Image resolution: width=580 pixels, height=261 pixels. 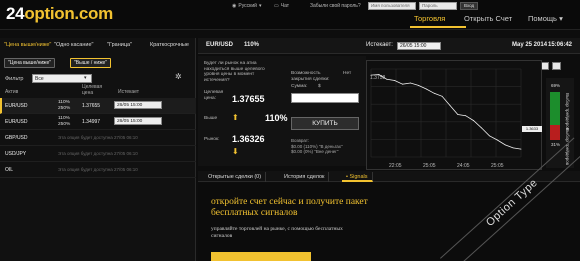 What do you see at coordinates (488, 18) in the screenshot?
I see `nav-open-account: Открыть Счет` at bounding box center [488, 18].